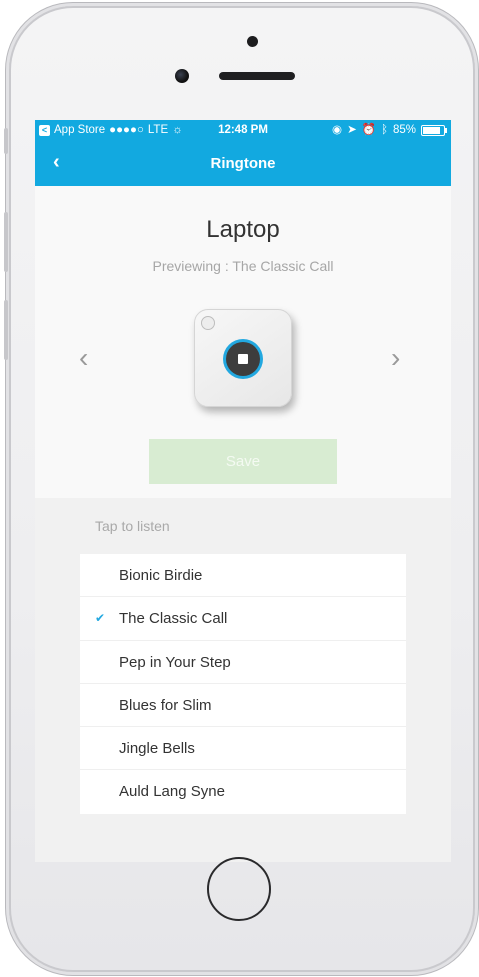 The width and height of the screenshot is (479, 977). Describe the element at coordinates (404, 130) in the screenshot. I see `battery-percent: 85%` at that location.